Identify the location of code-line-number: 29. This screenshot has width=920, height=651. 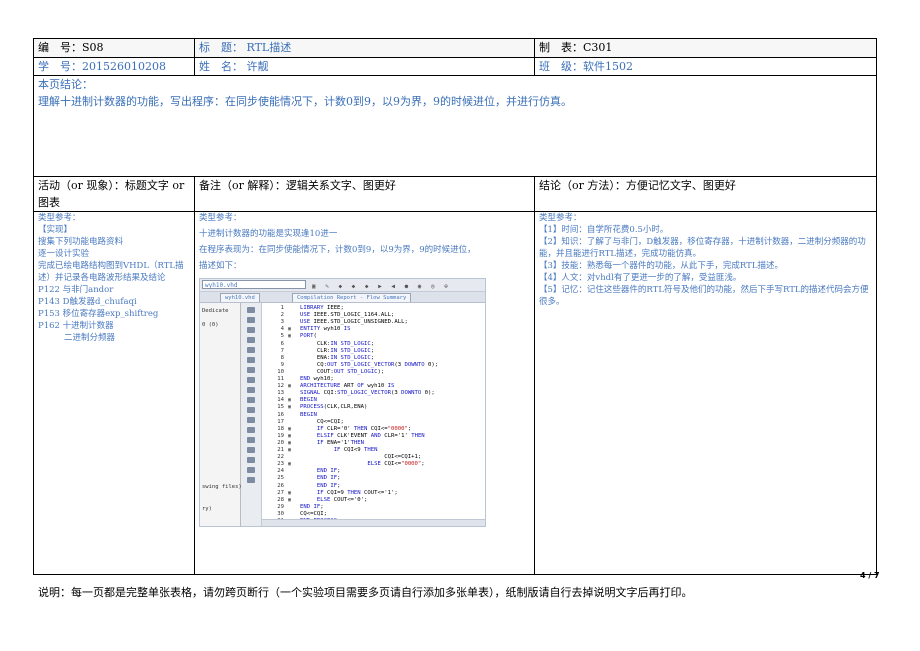
(280, 506).